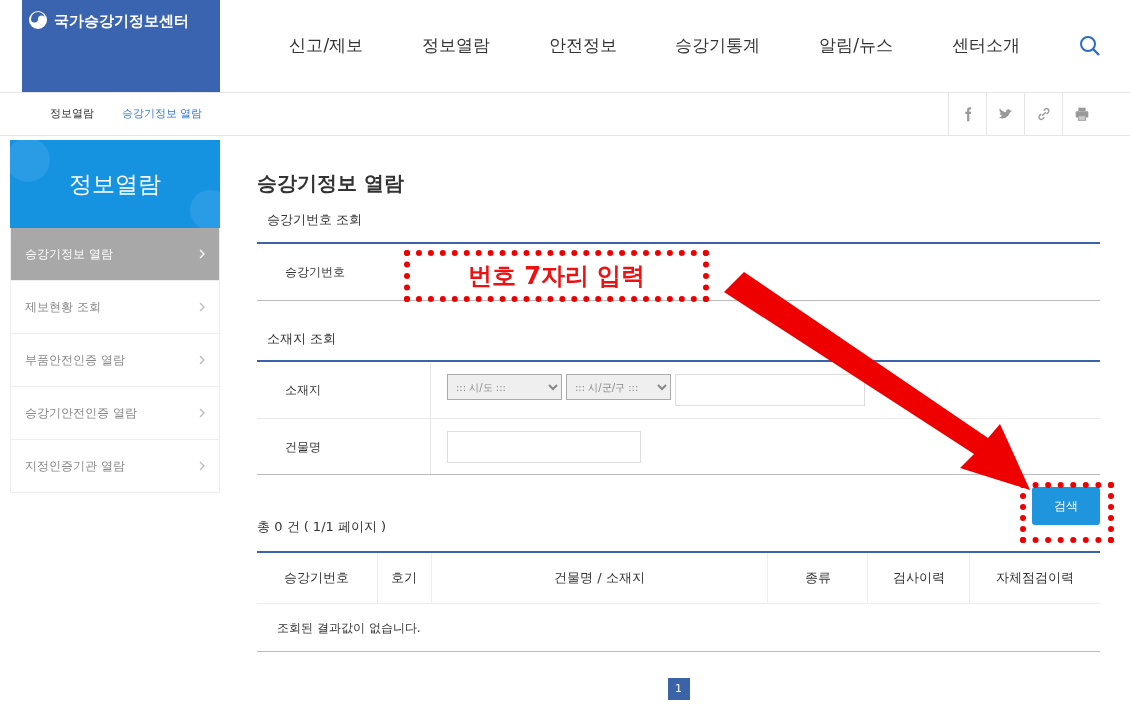 The image size is (1130, 717). I want to click on emblem-icon, so click(38, 20).